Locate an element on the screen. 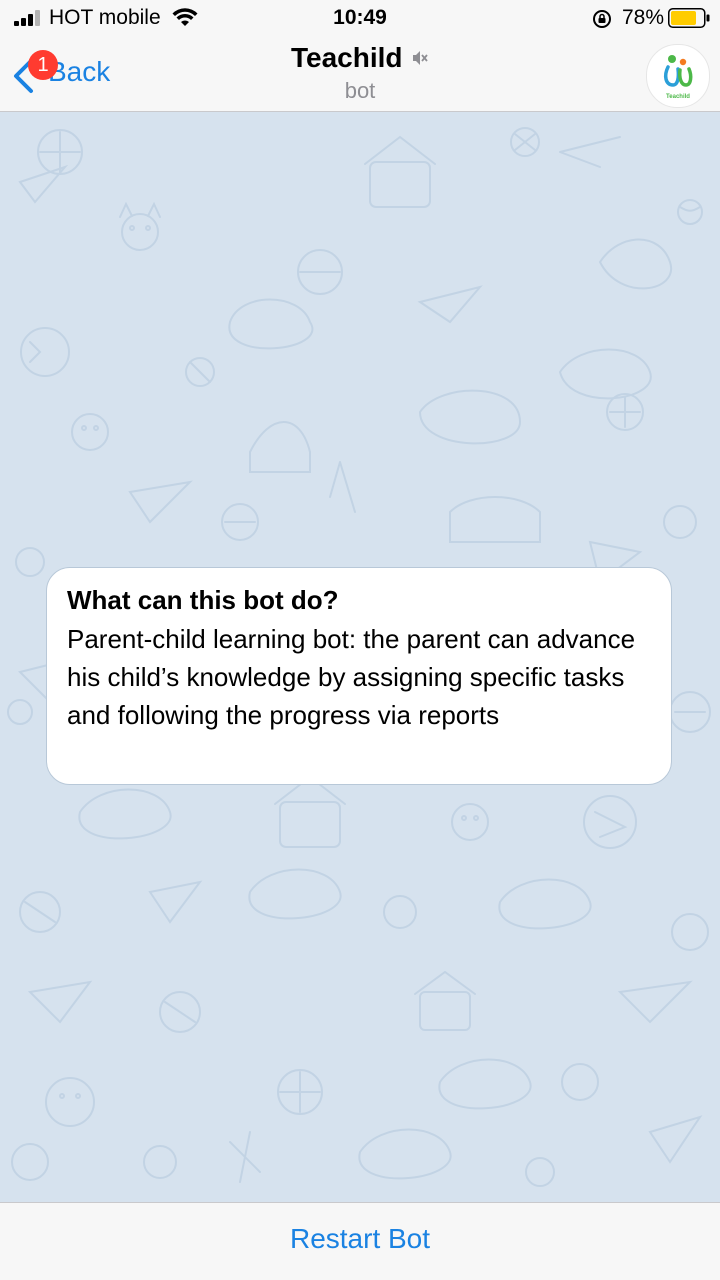 Image resolution: width=720 pixels, height=1280 pixels. status-time: 10:49 is located at coordinates (360, 17).